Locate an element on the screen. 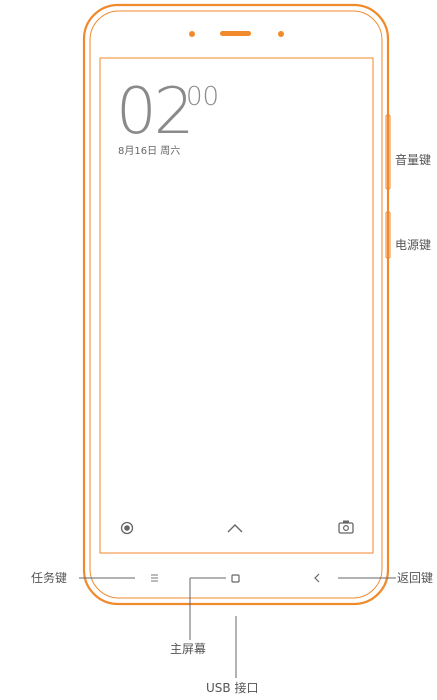 The image size is (437, 700). home-square-icon is located at coordinates (235, 578).